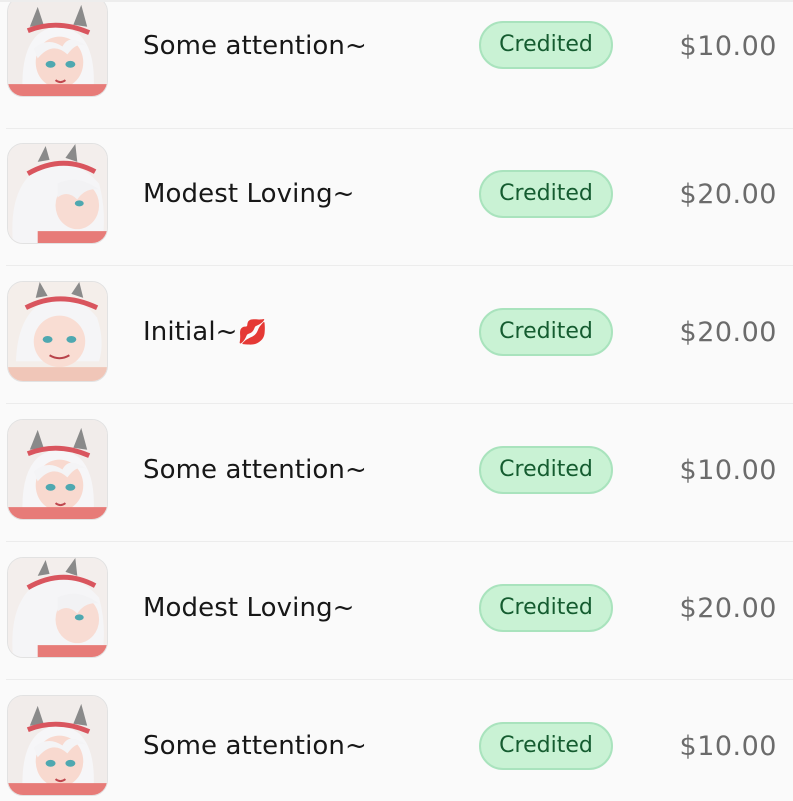 This screenshot has height=801, width=793. Describe the element at coordinates (205, 332) in the screenshot. I see `transaction-title: Initial~💋` at that location.